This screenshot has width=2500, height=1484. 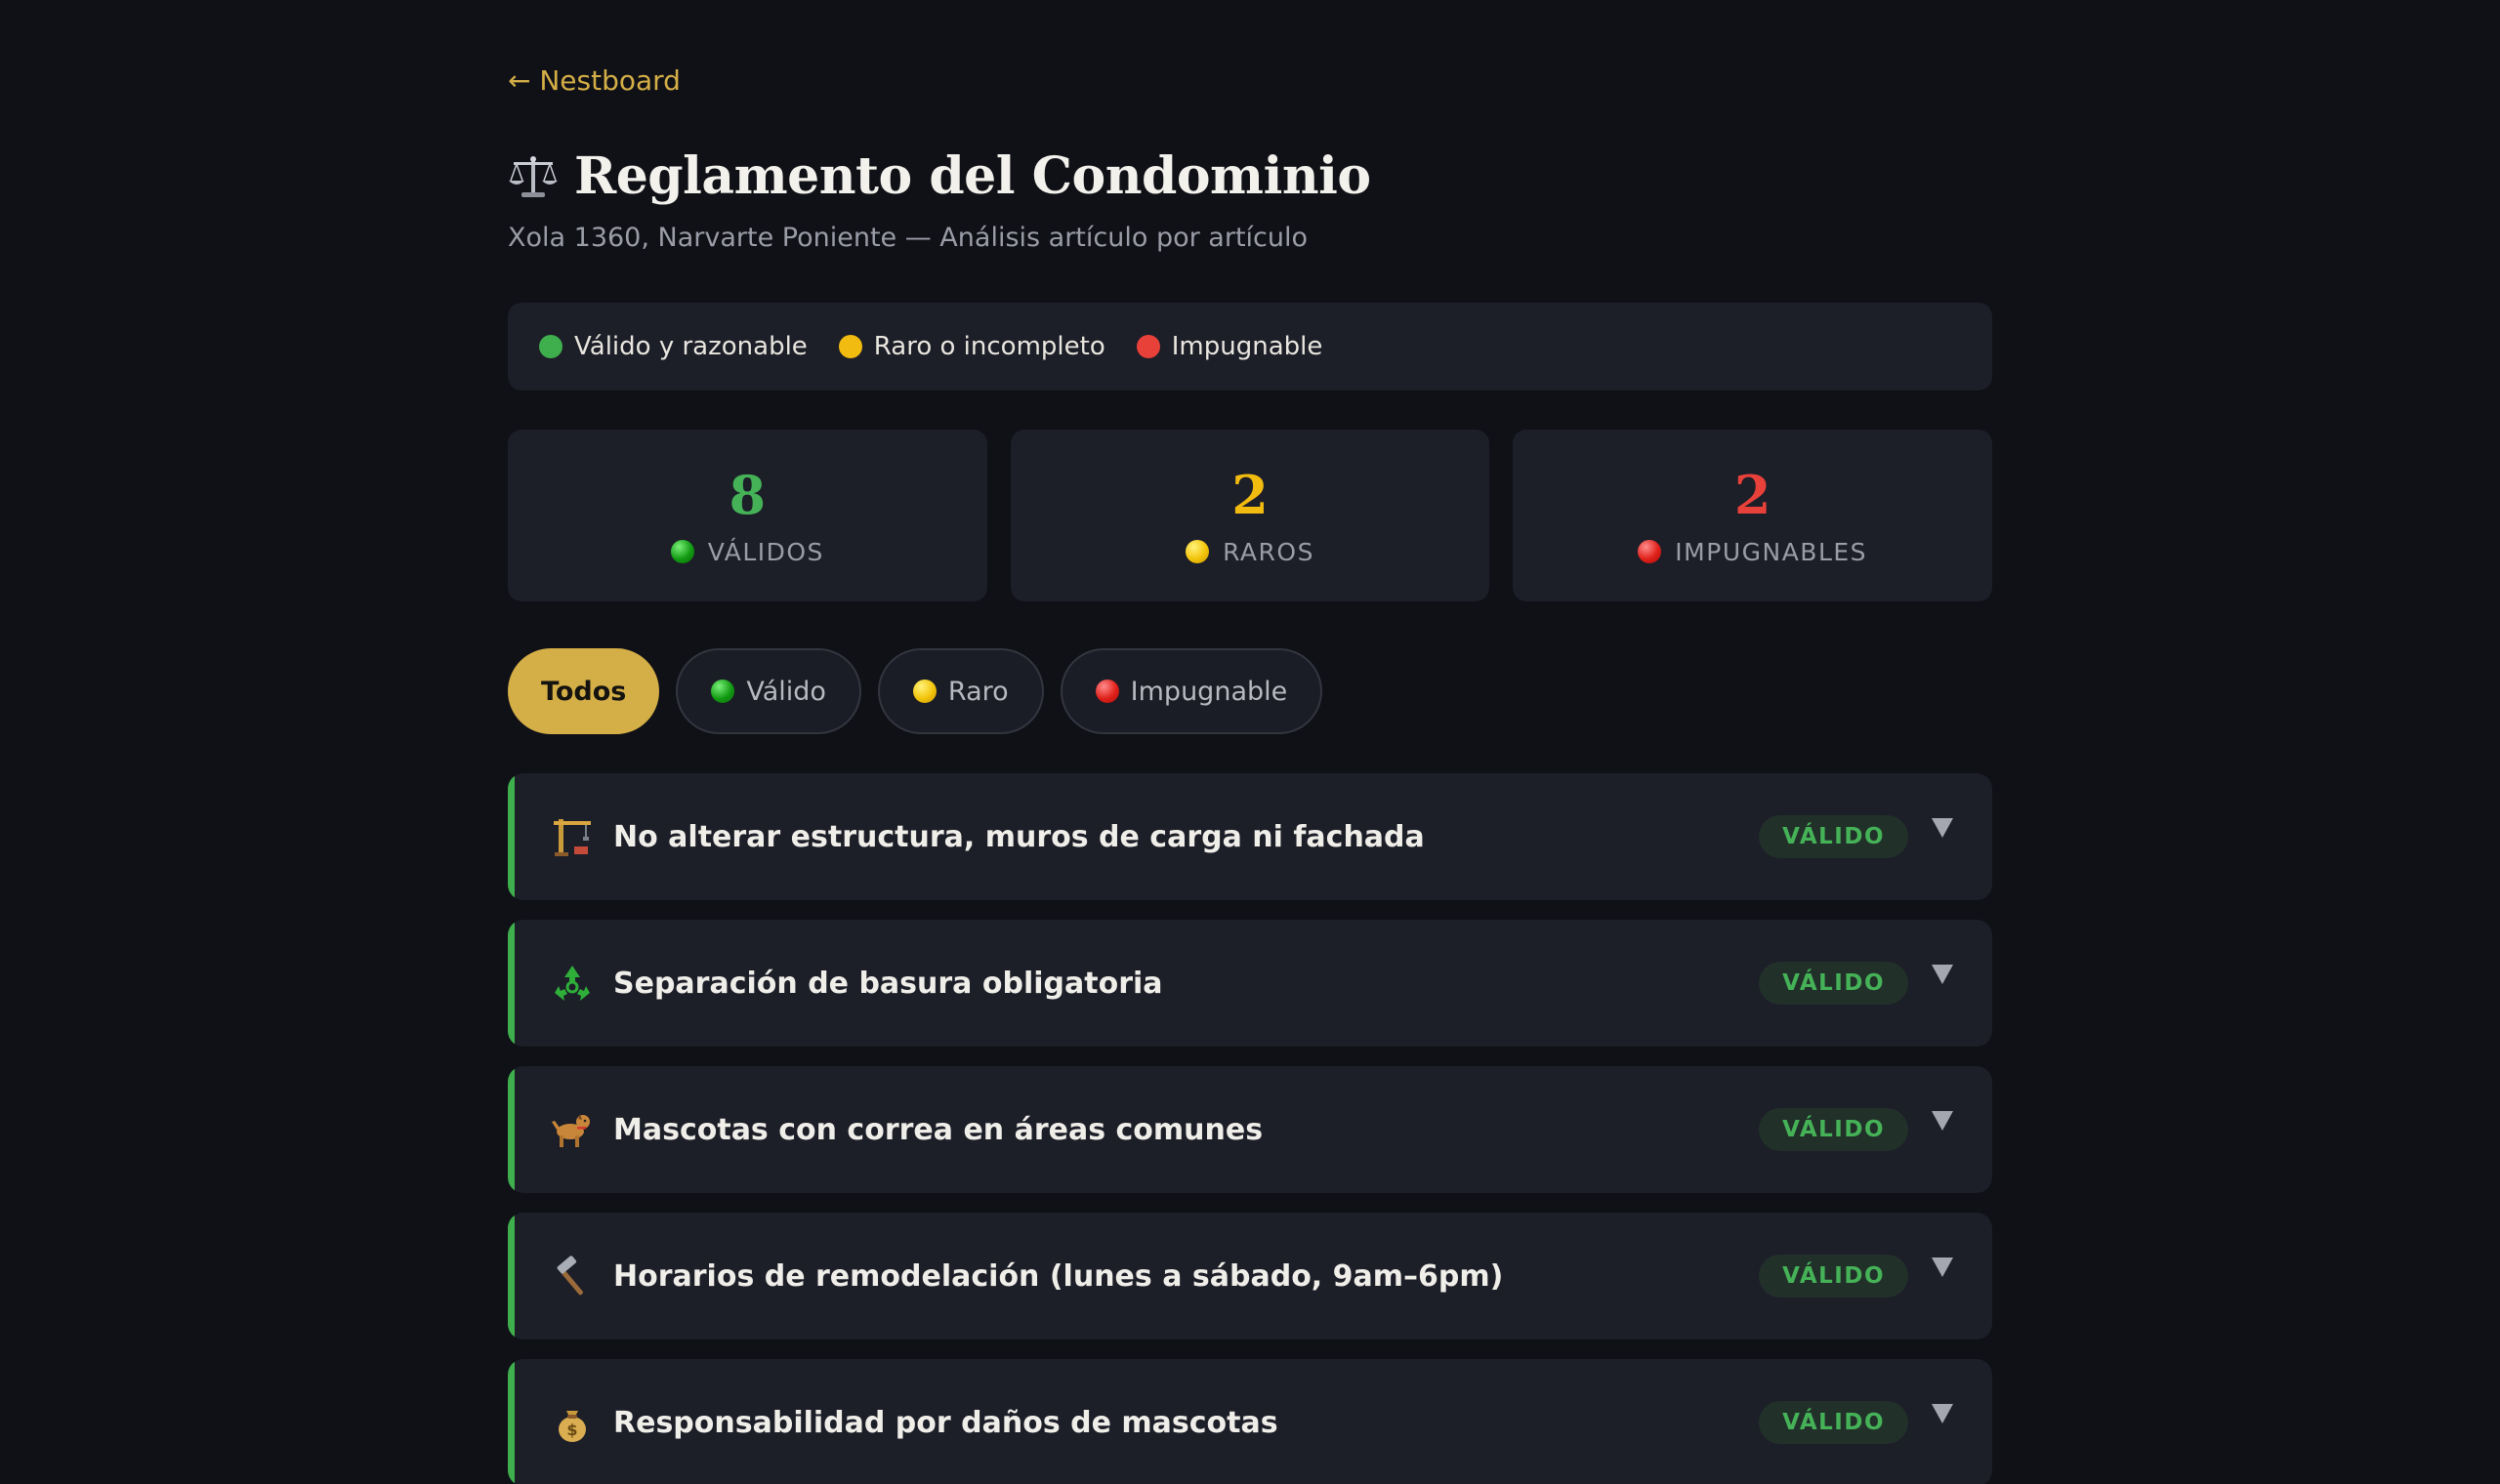 What do you see at coordinates (748, 495) in the screenshot?
I see `stat-count-valid: 8` at bounding box center [748, 495].